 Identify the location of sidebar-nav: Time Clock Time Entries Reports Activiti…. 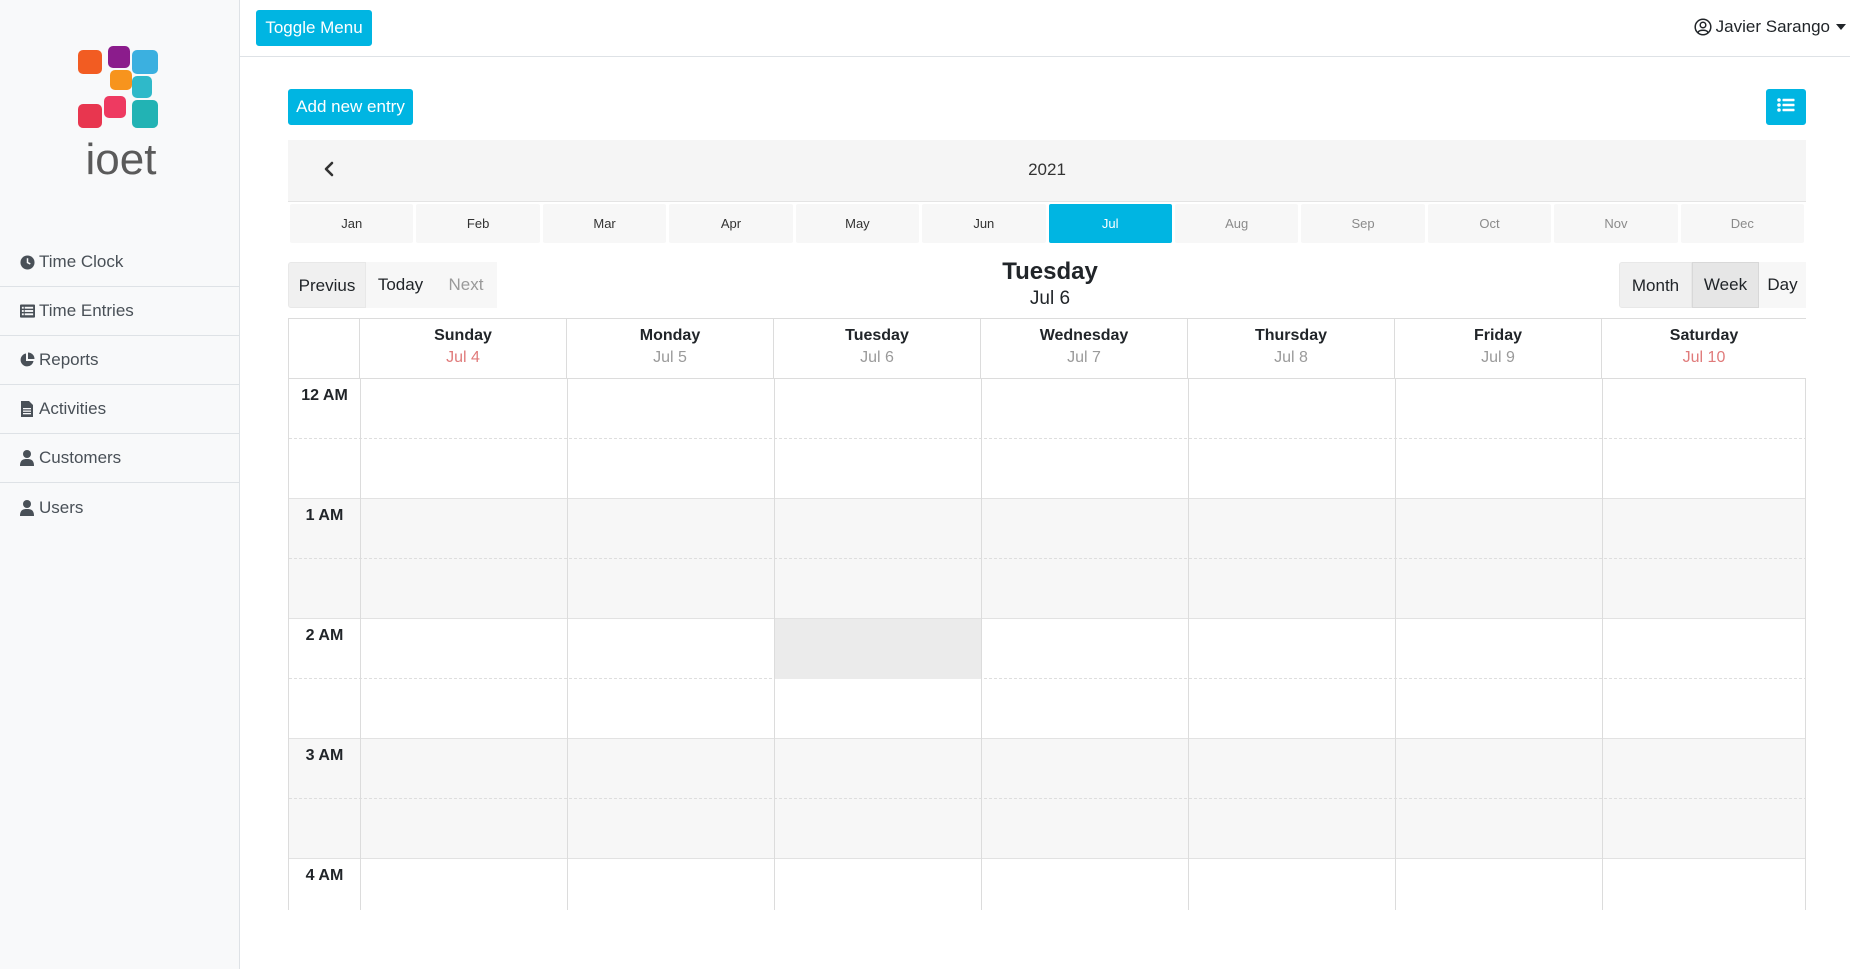
(120, 385).